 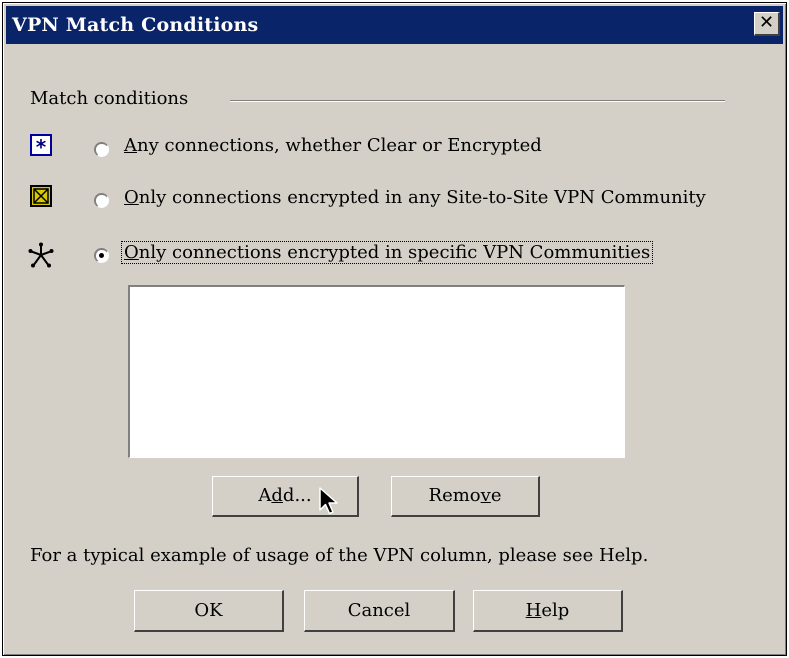 I want to click on cancel-button: Cancel, so click(x=379, y=611).